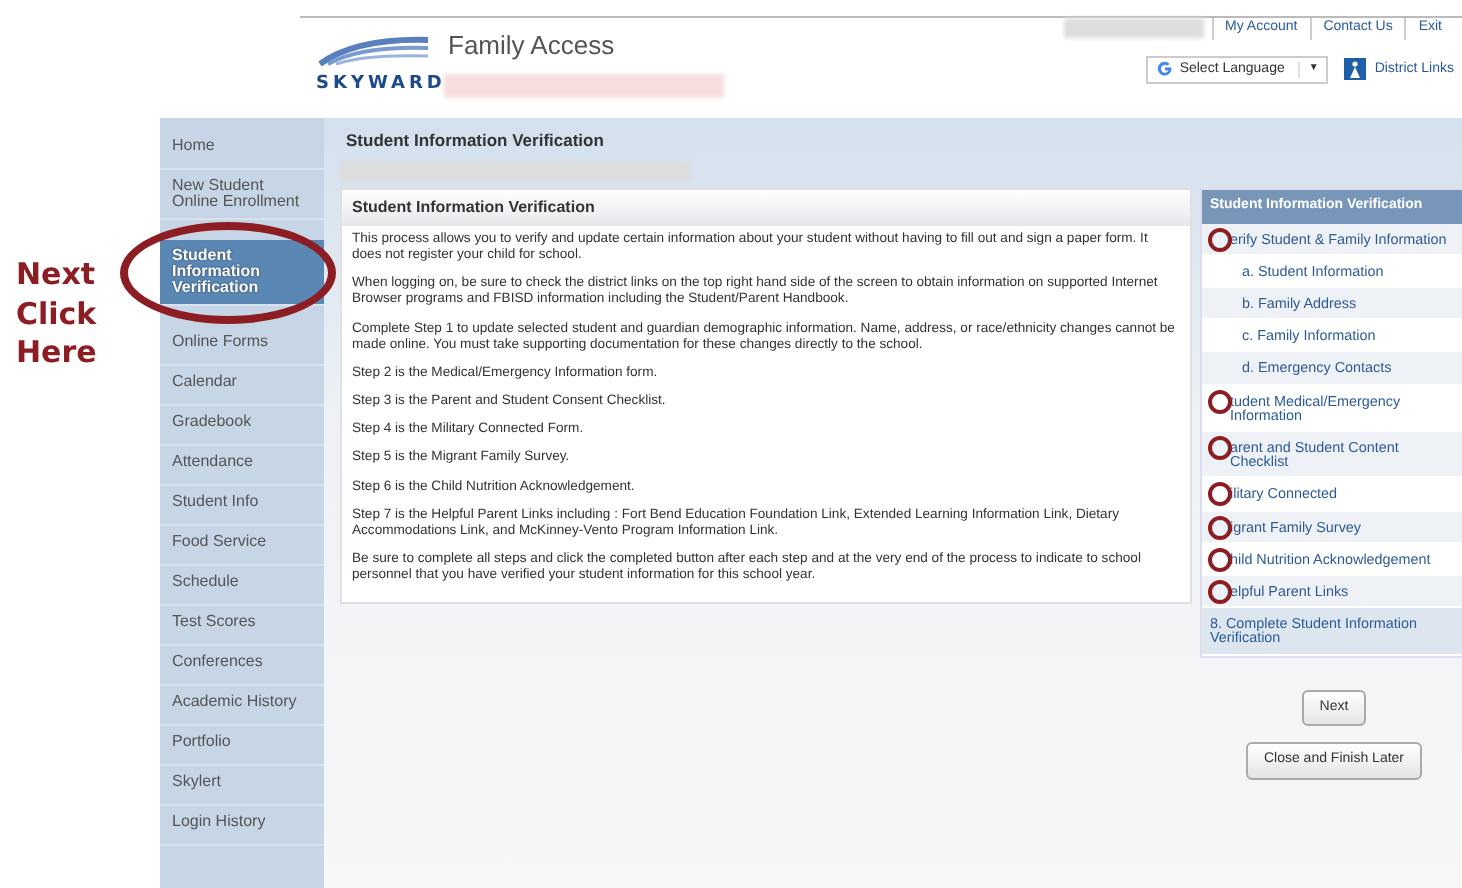 The image size is (1462, 888). Describe the element at coordinates (242, 466) in the screenshot. I see `sidebar-item: Attendance` at that location.